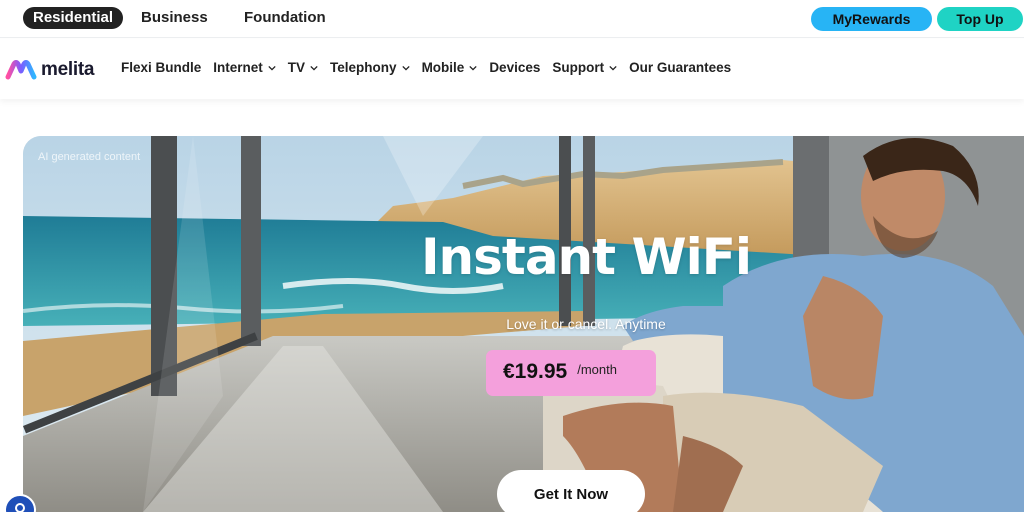  Describe the element at coordinates (597, 369) in the screenshot. I see `price-period: /month` at that location.